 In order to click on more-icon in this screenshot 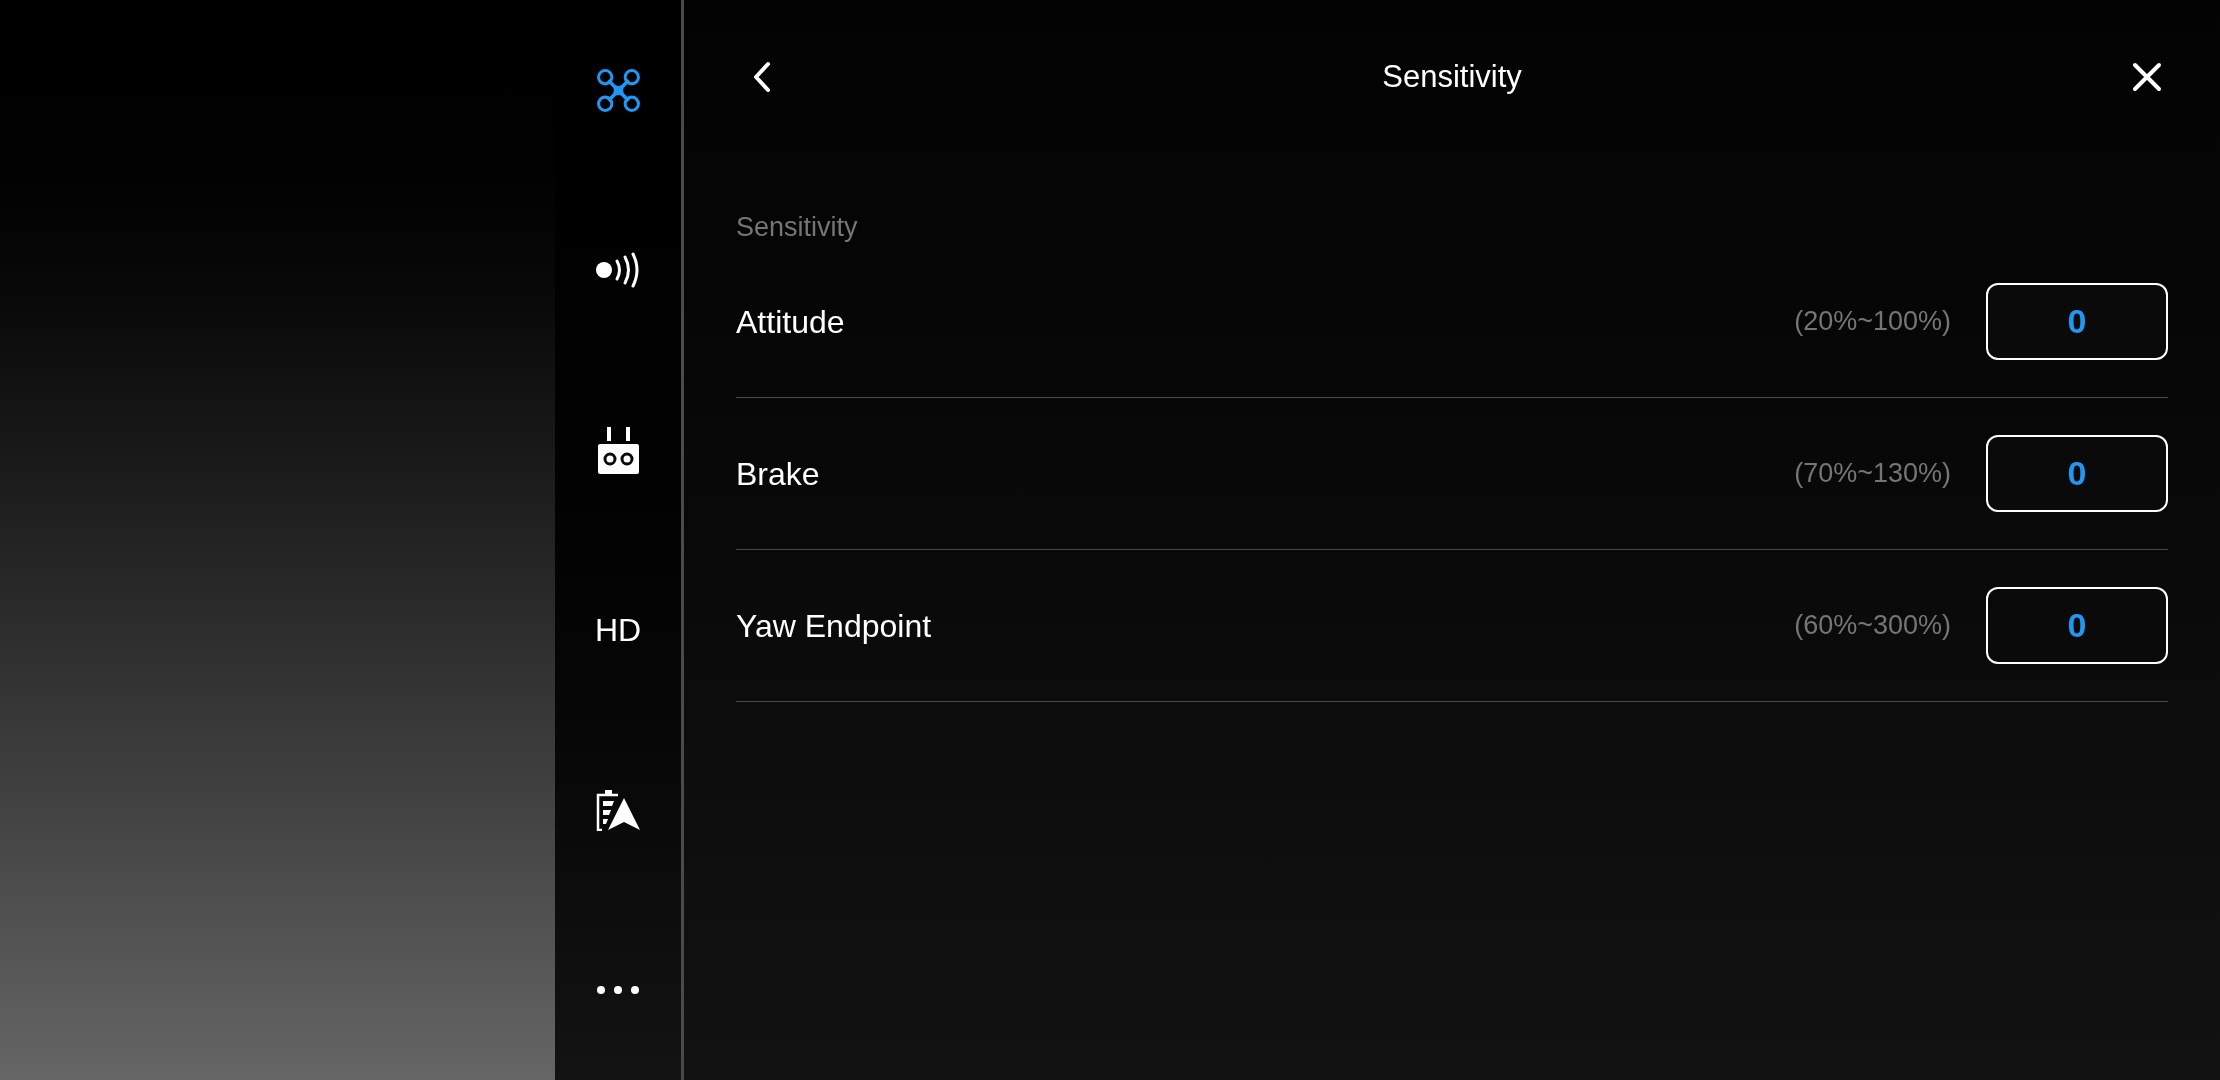, I will do `click(618, 990)`.